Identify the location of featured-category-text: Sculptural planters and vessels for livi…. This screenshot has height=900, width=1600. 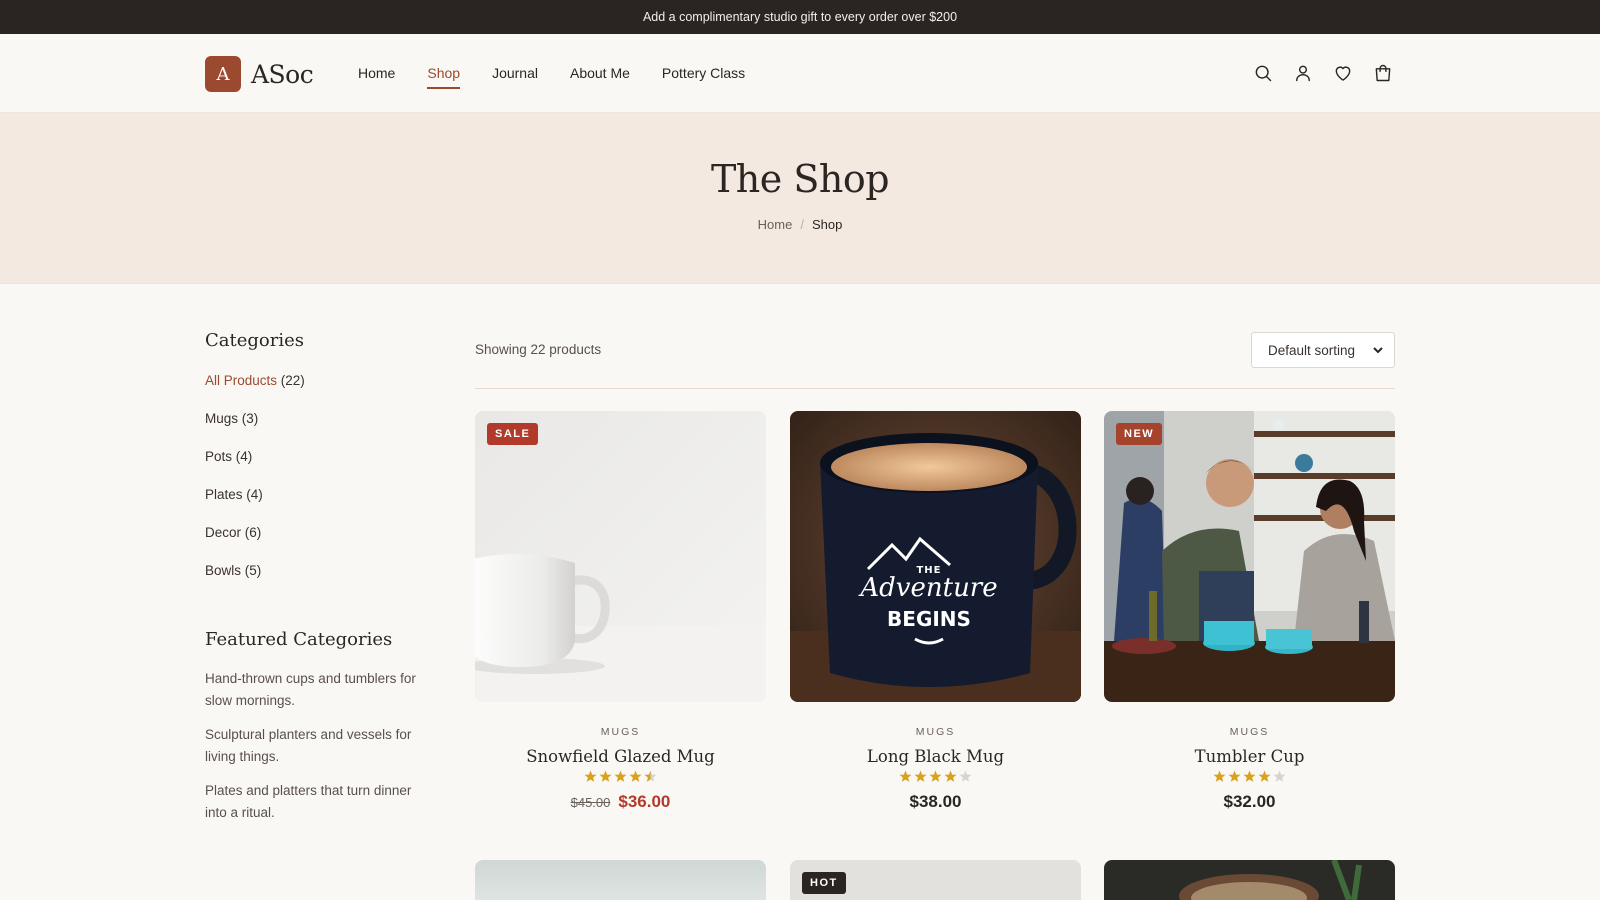
(308, 745).